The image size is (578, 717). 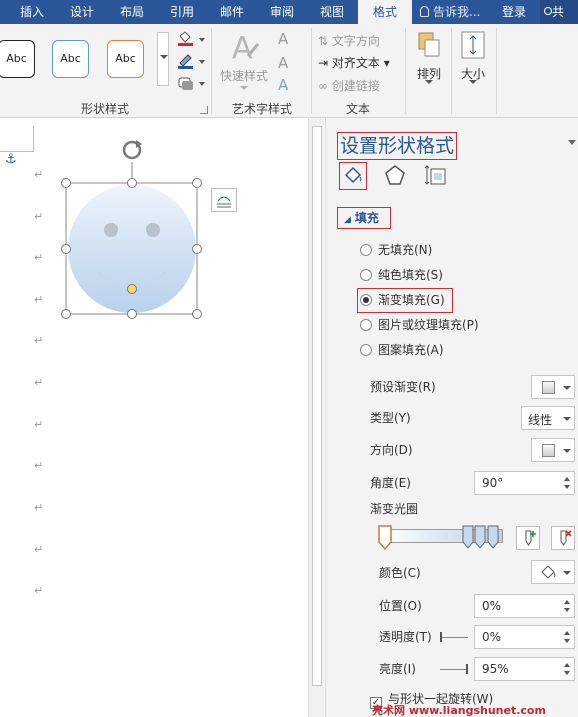 What do you see at coordinates (429, 65) in the screenshot?
I see `arrange-button: 排列` at bounding box center [429, 65].